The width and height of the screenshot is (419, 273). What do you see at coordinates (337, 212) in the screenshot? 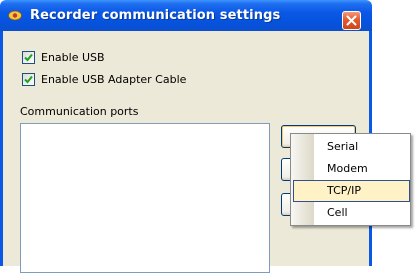
I see `menu-item-label: Cell` at bounding box center [337, 212].